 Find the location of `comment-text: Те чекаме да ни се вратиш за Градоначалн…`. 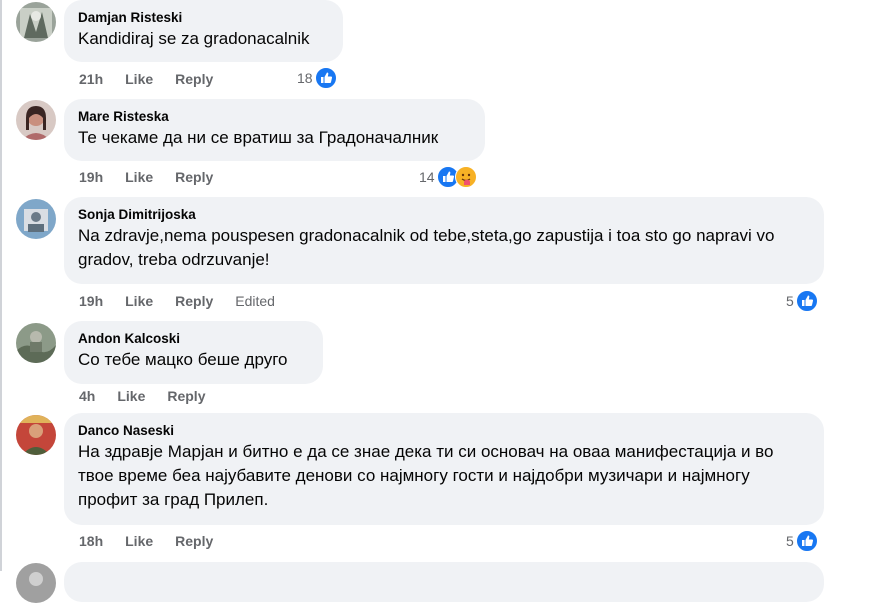

comment-text: Те чекаме да ни се вратиш за Градоначалн… is located at coordinates (258, 137).